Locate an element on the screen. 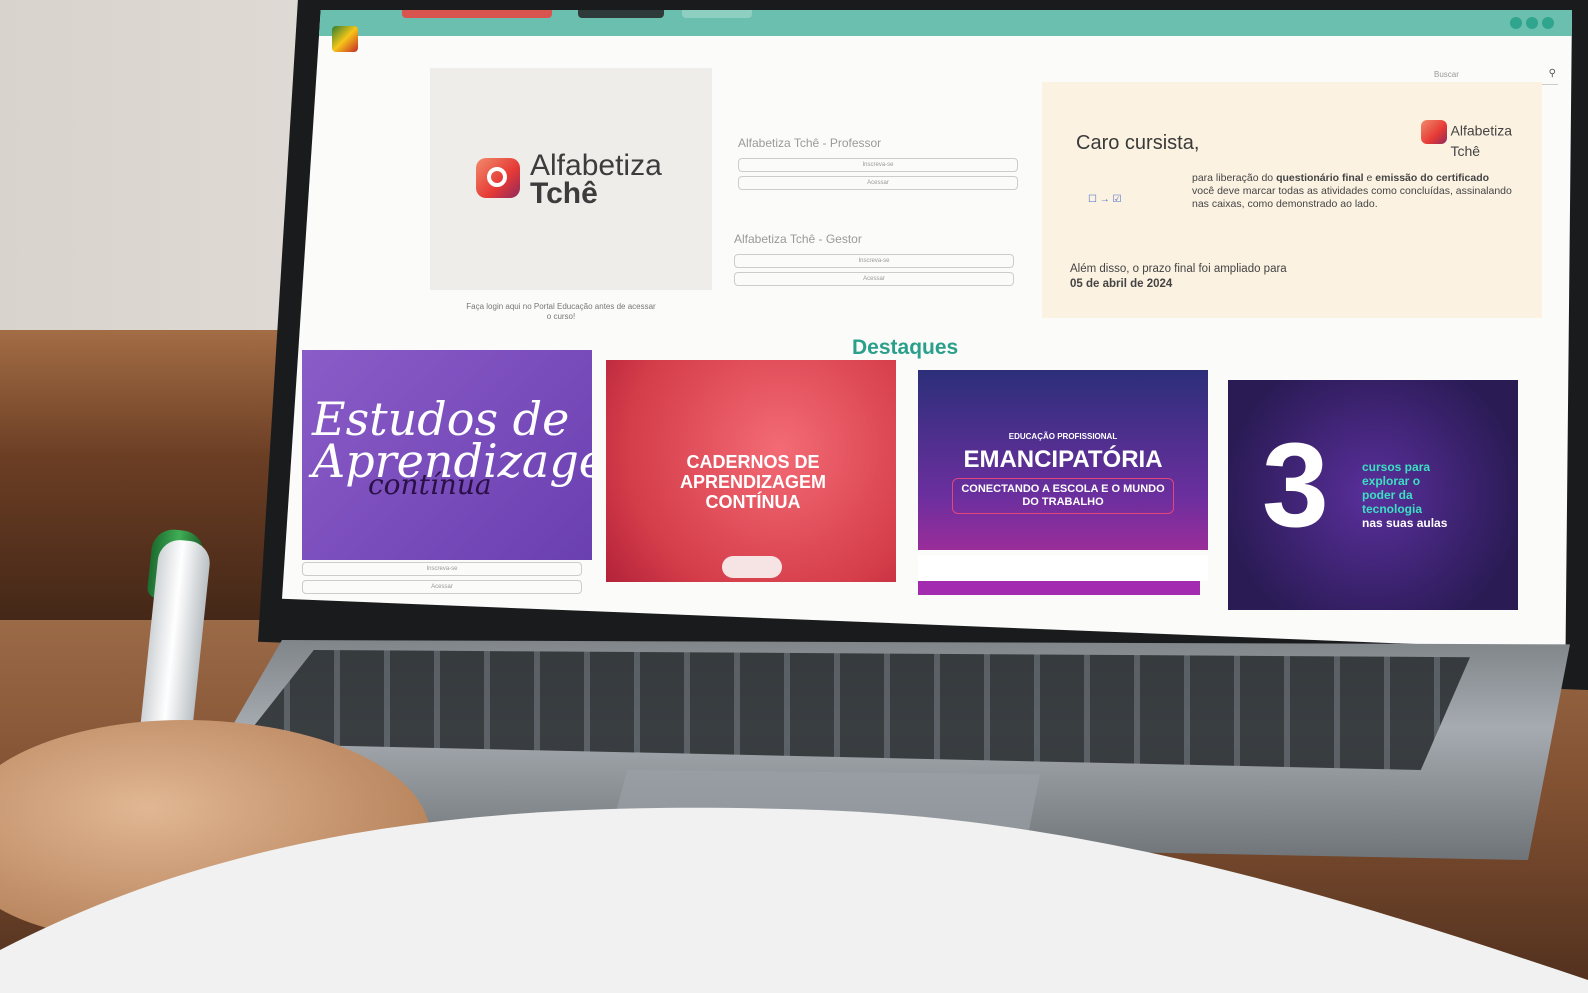  notice-title: Caro cursista, is located at coordinates (1138, 143).